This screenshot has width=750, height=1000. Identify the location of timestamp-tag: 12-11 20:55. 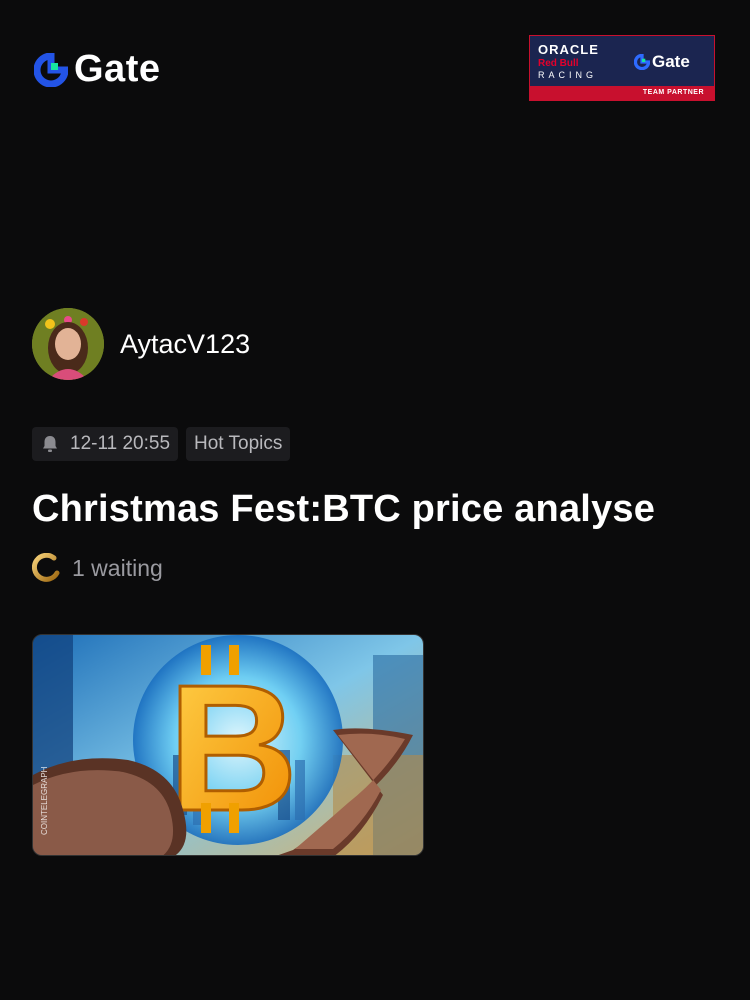
(105, 444).